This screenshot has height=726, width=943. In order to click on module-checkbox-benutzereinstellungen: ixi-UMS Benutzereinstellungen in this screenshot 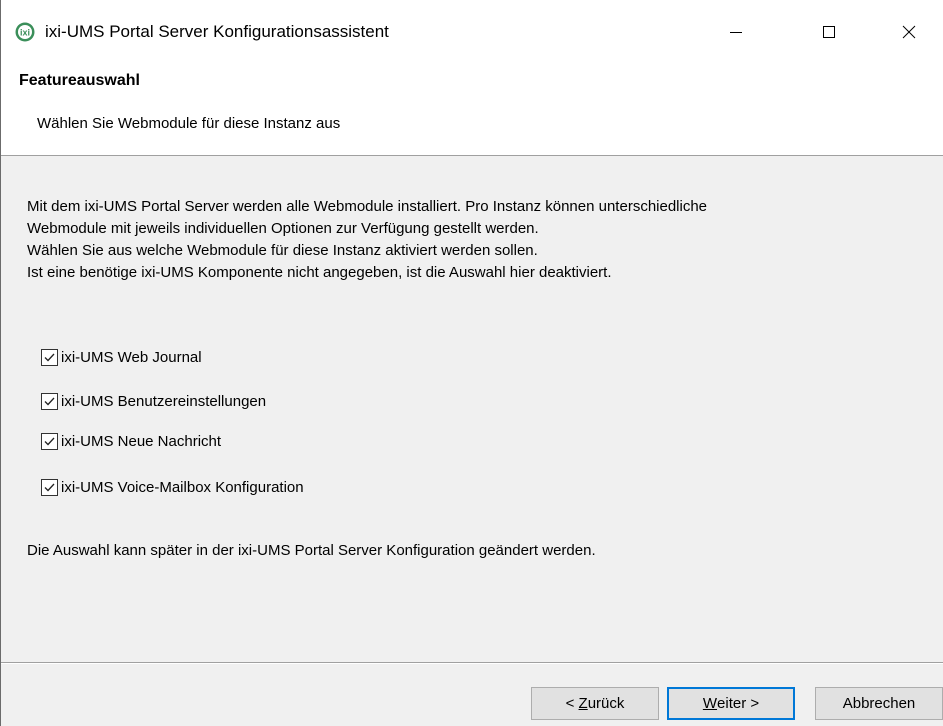, I will do `click(153, 401)`.